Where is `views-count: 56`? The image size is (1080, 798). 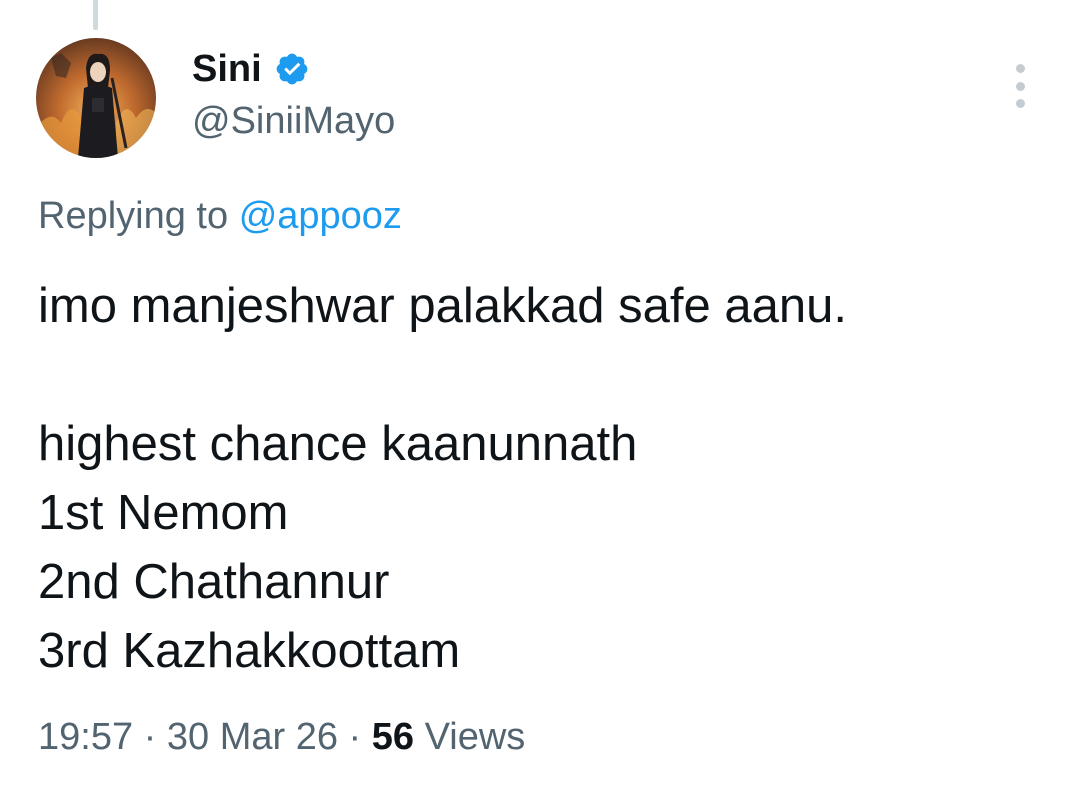
views-count: 56 is located at coordinates (393, 737).